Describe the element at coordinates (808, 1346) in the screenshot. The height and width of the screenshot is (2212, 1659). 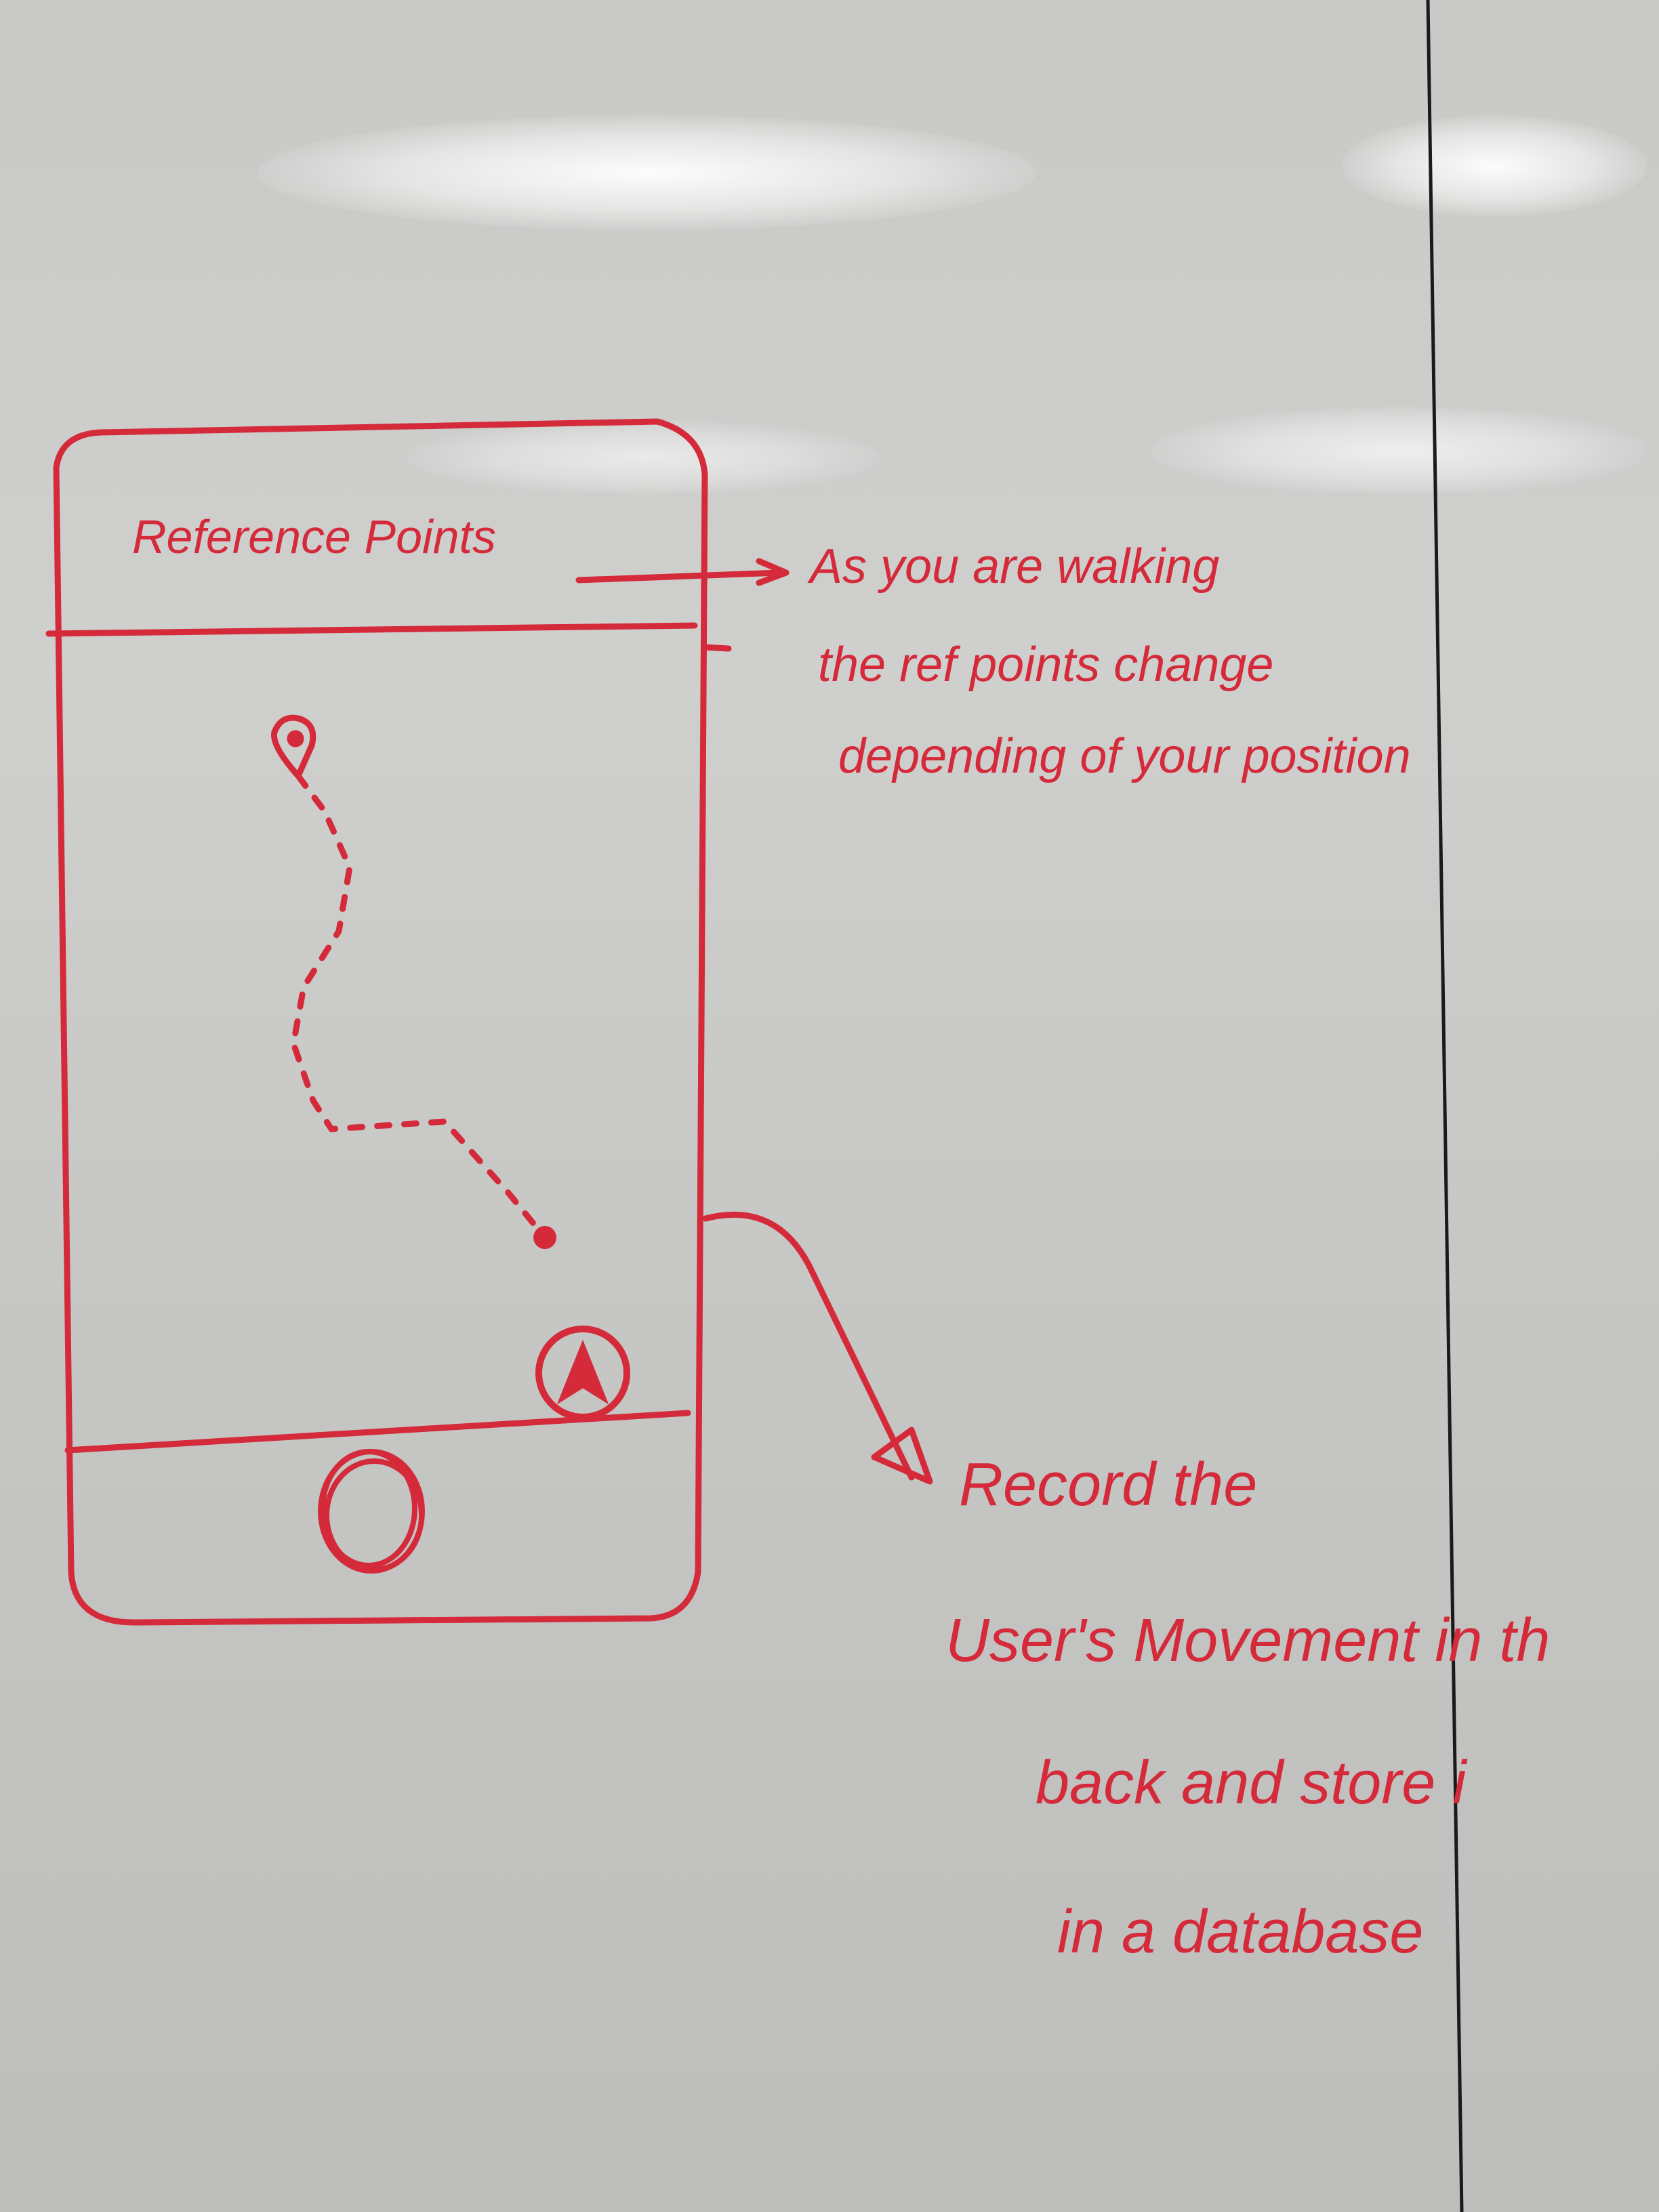
I see `recording-arrow` at that location.